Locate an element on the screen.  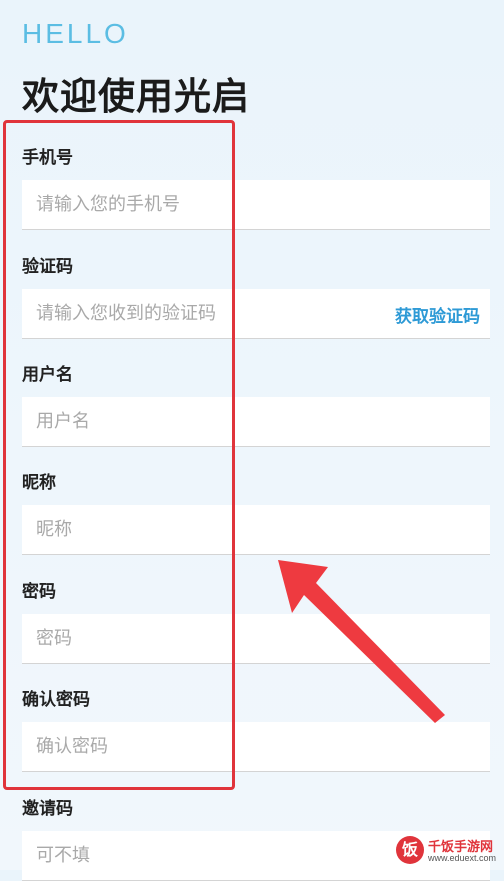
code-label: 验证码 is located at coordinates (47, 267).